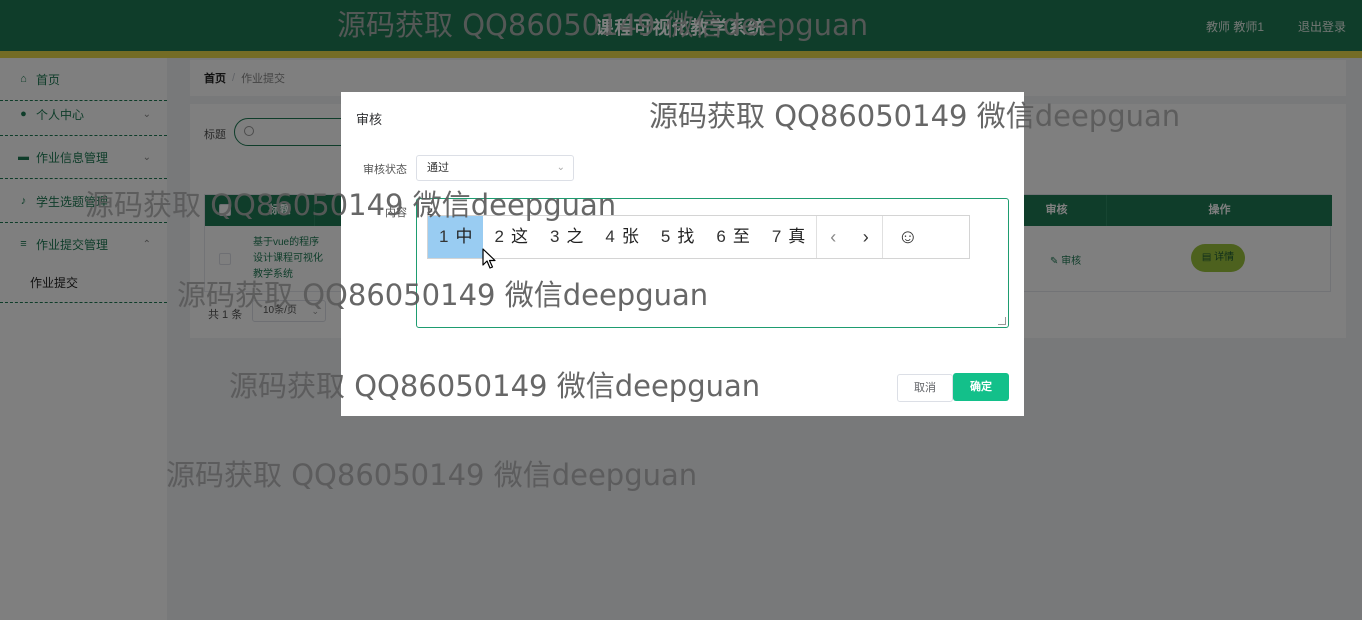  What do you see at coordinates (686, 236) in the screenshot?
I see `ime-candidate-char: 找` at bounding box center [686, 236].